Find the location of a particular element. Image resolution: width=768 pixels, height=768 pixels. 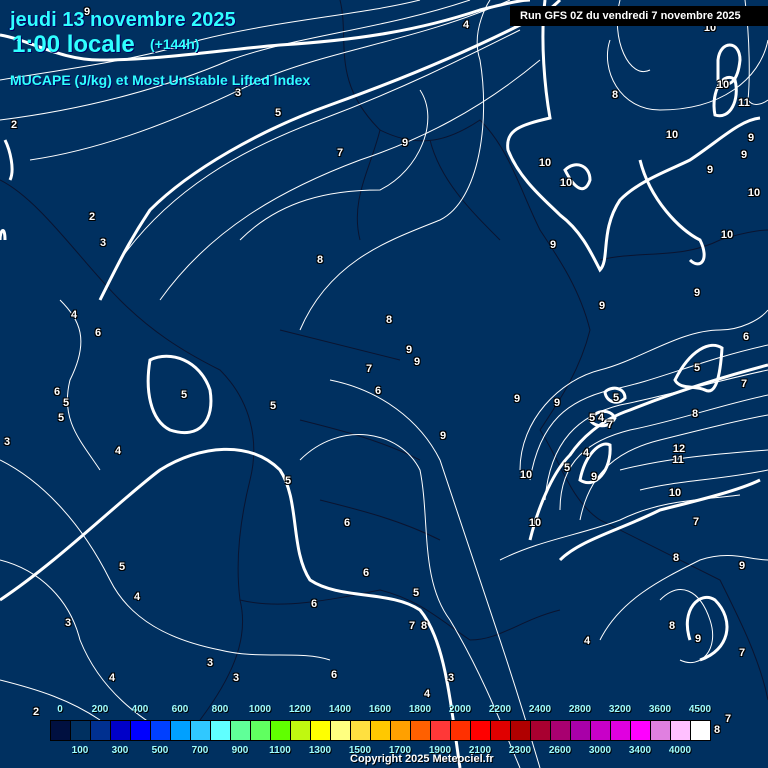

legend-tick-label: 2300 is located at coordinates (520, 750).